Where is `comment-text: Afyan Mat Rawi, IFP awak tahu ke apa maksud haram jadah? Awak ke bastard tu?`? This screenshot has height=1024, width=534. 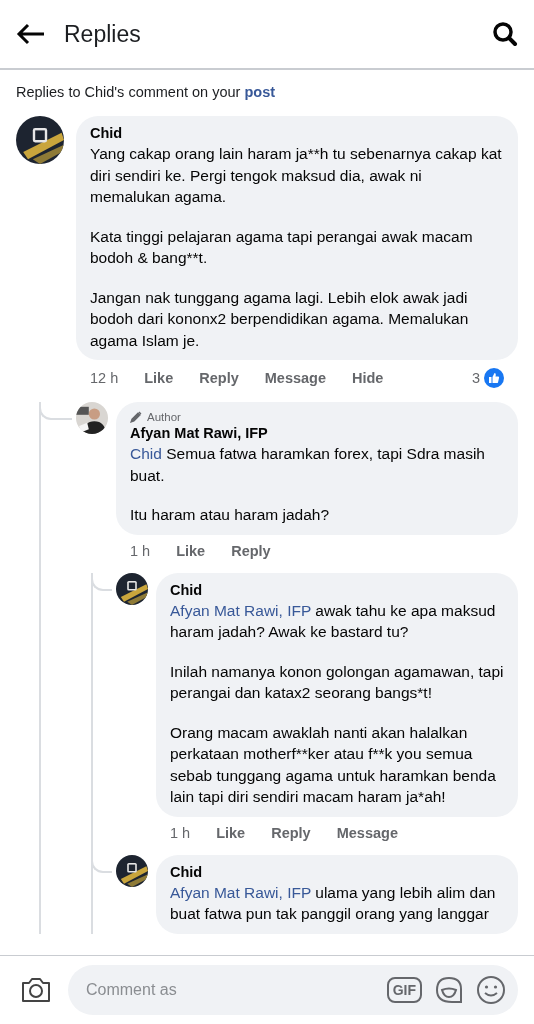 comment-text: Afyan Mat Rawi, IFP awak tahu ke apa maksud haram jadah? Awak ke bastard tu? is located at coordinates (333, 621).